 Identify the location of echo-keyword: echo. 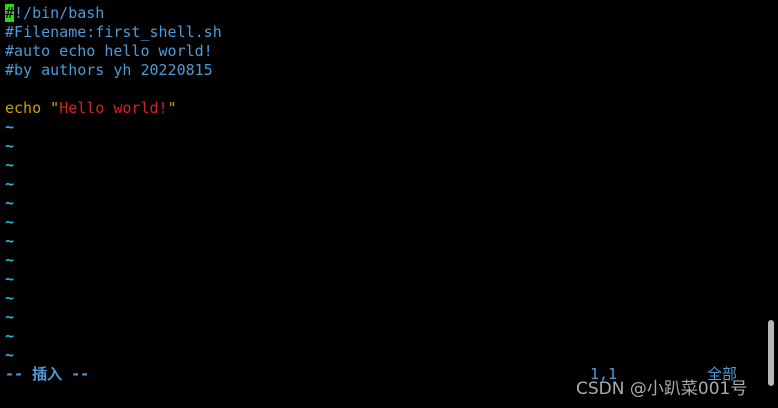
(23, 108).